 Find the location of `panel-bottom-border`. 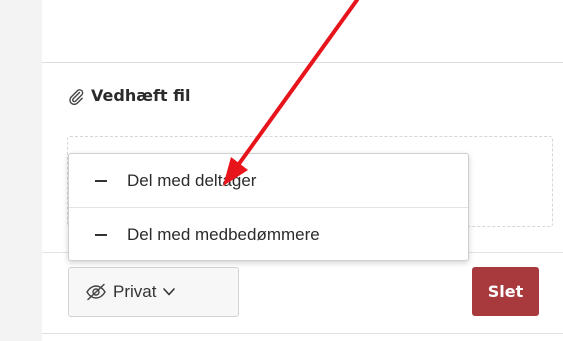

panel-bottom-border is located at coordinates (302, 333).